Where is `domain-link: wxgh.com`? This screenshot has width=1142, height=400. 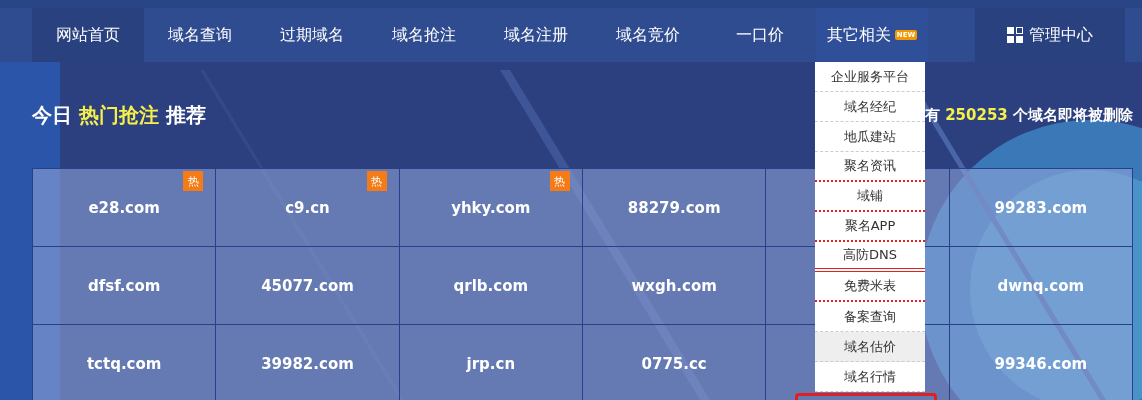
domain-link: wxgh.com is located at coordinates (674, 285).